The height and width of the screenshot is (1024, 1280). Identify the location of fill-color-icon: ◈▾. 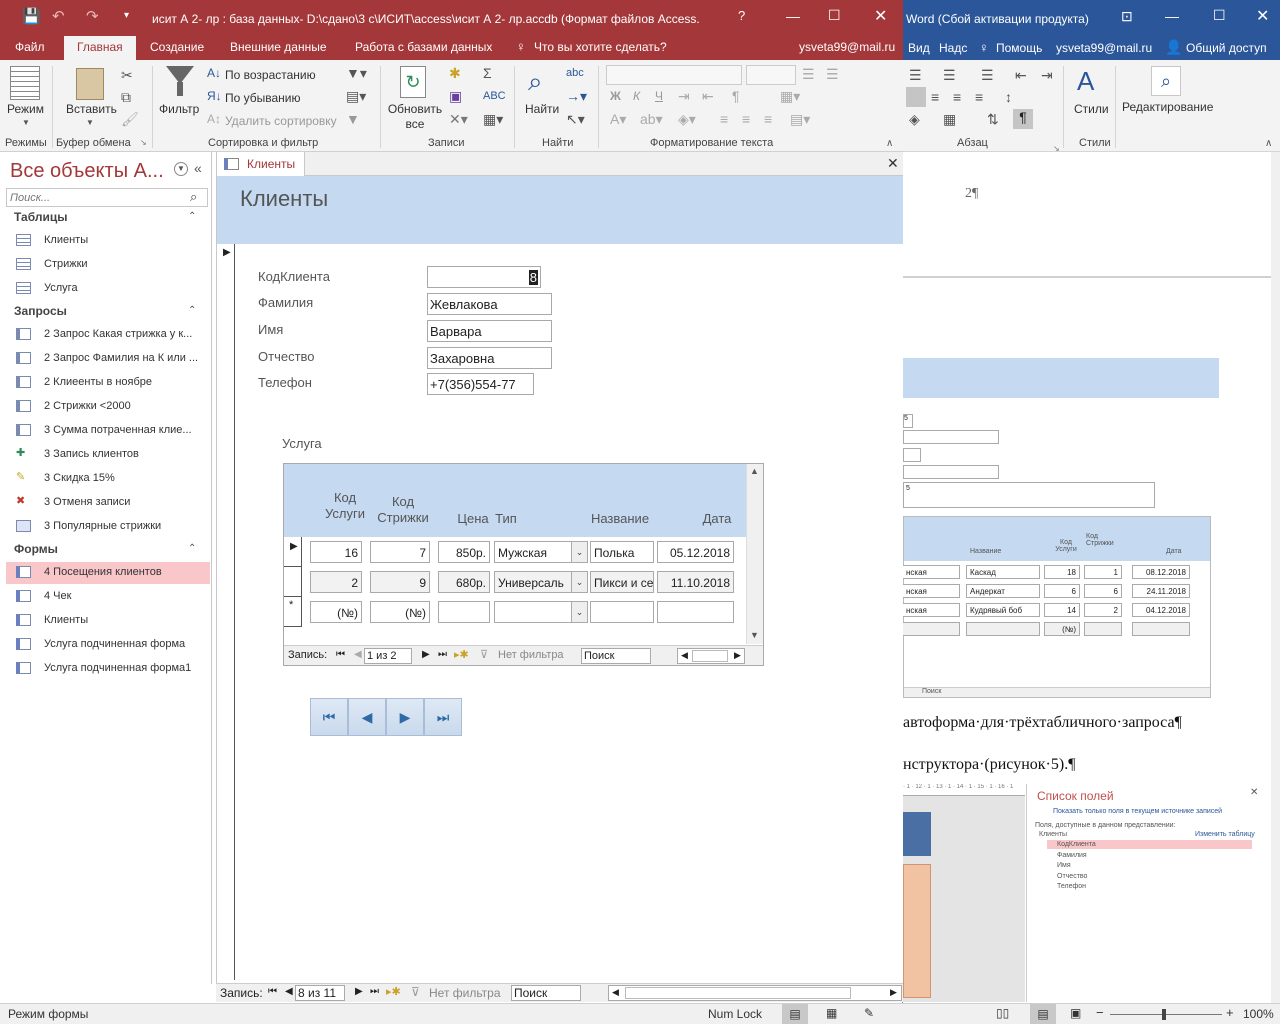
(687, 119).